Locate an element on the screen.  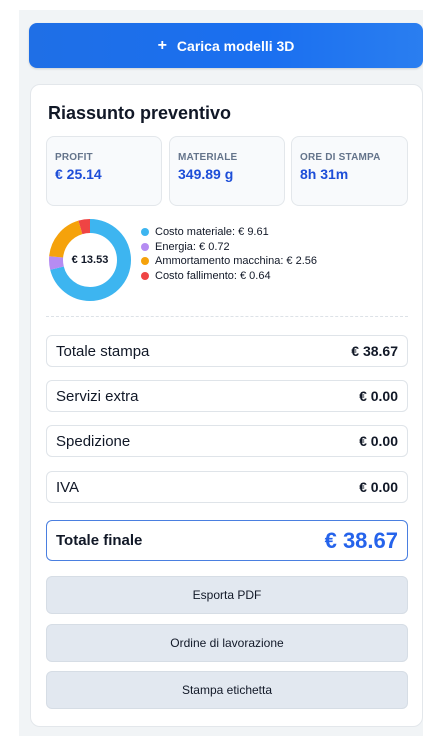
card-title: Riassunto preventivo is located at coordinates (140, 113).